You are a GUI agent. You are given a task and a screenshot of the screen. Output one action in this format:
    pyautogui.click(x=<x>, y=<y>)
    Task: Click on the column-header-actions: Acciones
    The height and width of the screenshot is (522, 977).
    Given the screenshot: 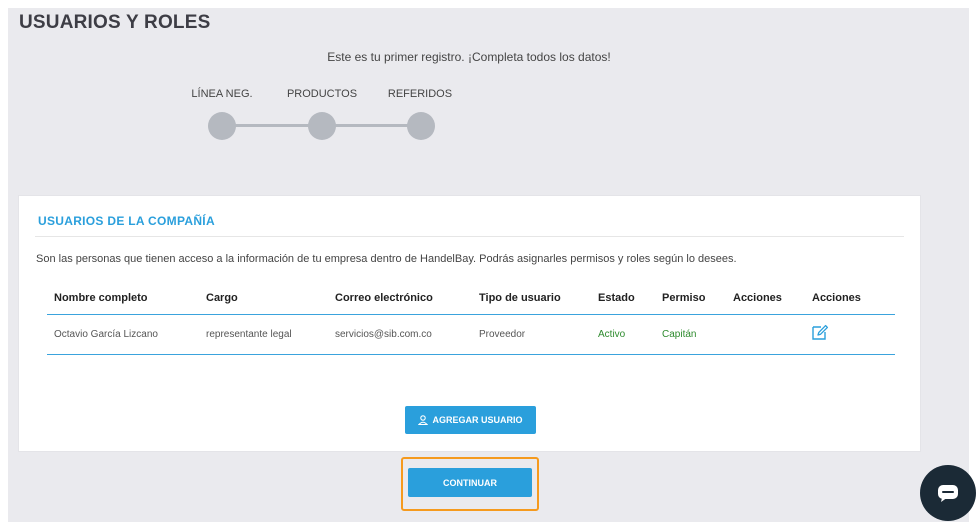 What is the action you would take?
    pyautogui.click(x=757, y=298)
    